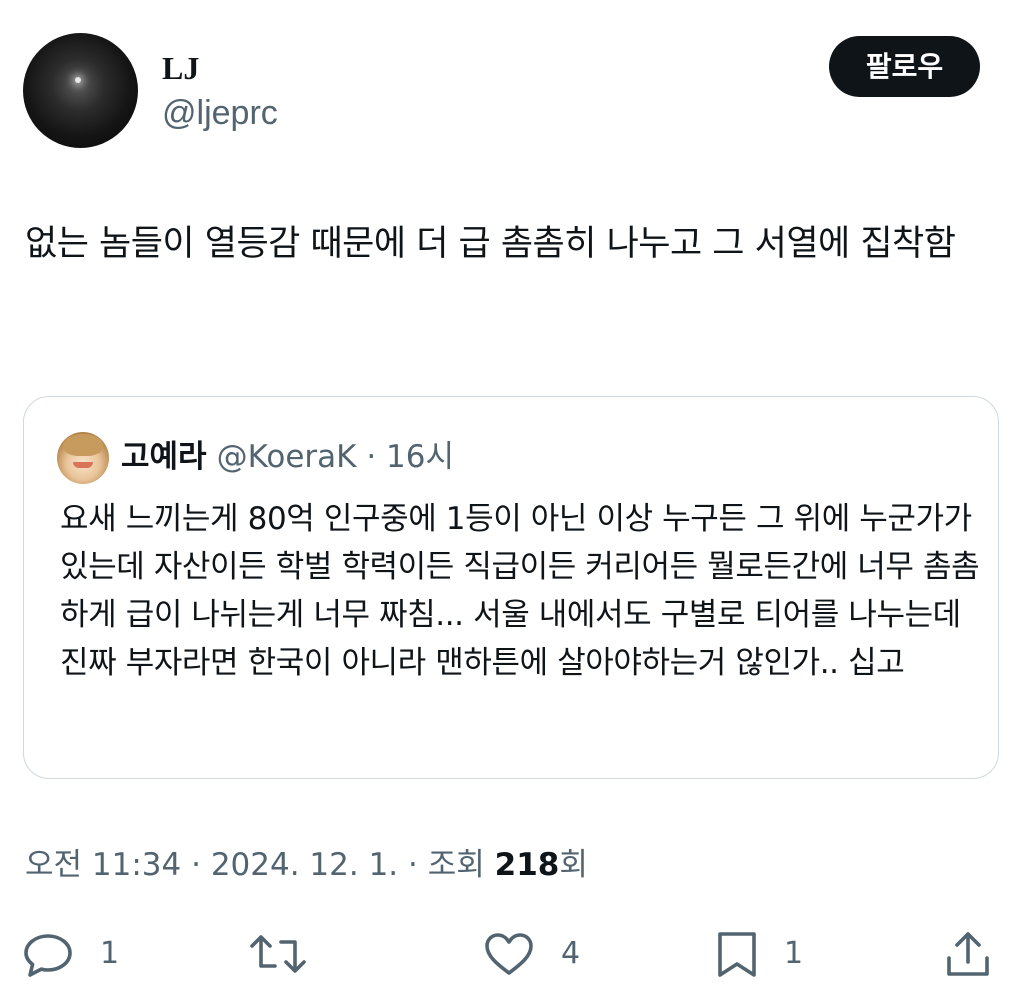 The width and height of the screenshot is (1024, 984). What do you see at coordinates (759, 954) in the screenshot?
I see `bookmark-button: 1` at bounding box center [759, 954].